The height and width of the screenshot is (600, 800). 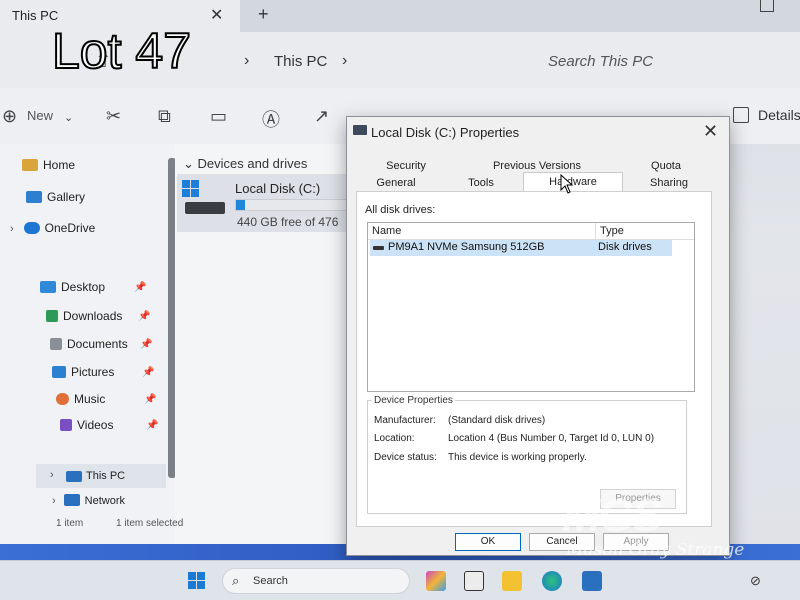 What do you see at coordinates (595, 231) in the screenshot?
I see `column-divider` at bounding box center [595, 231].